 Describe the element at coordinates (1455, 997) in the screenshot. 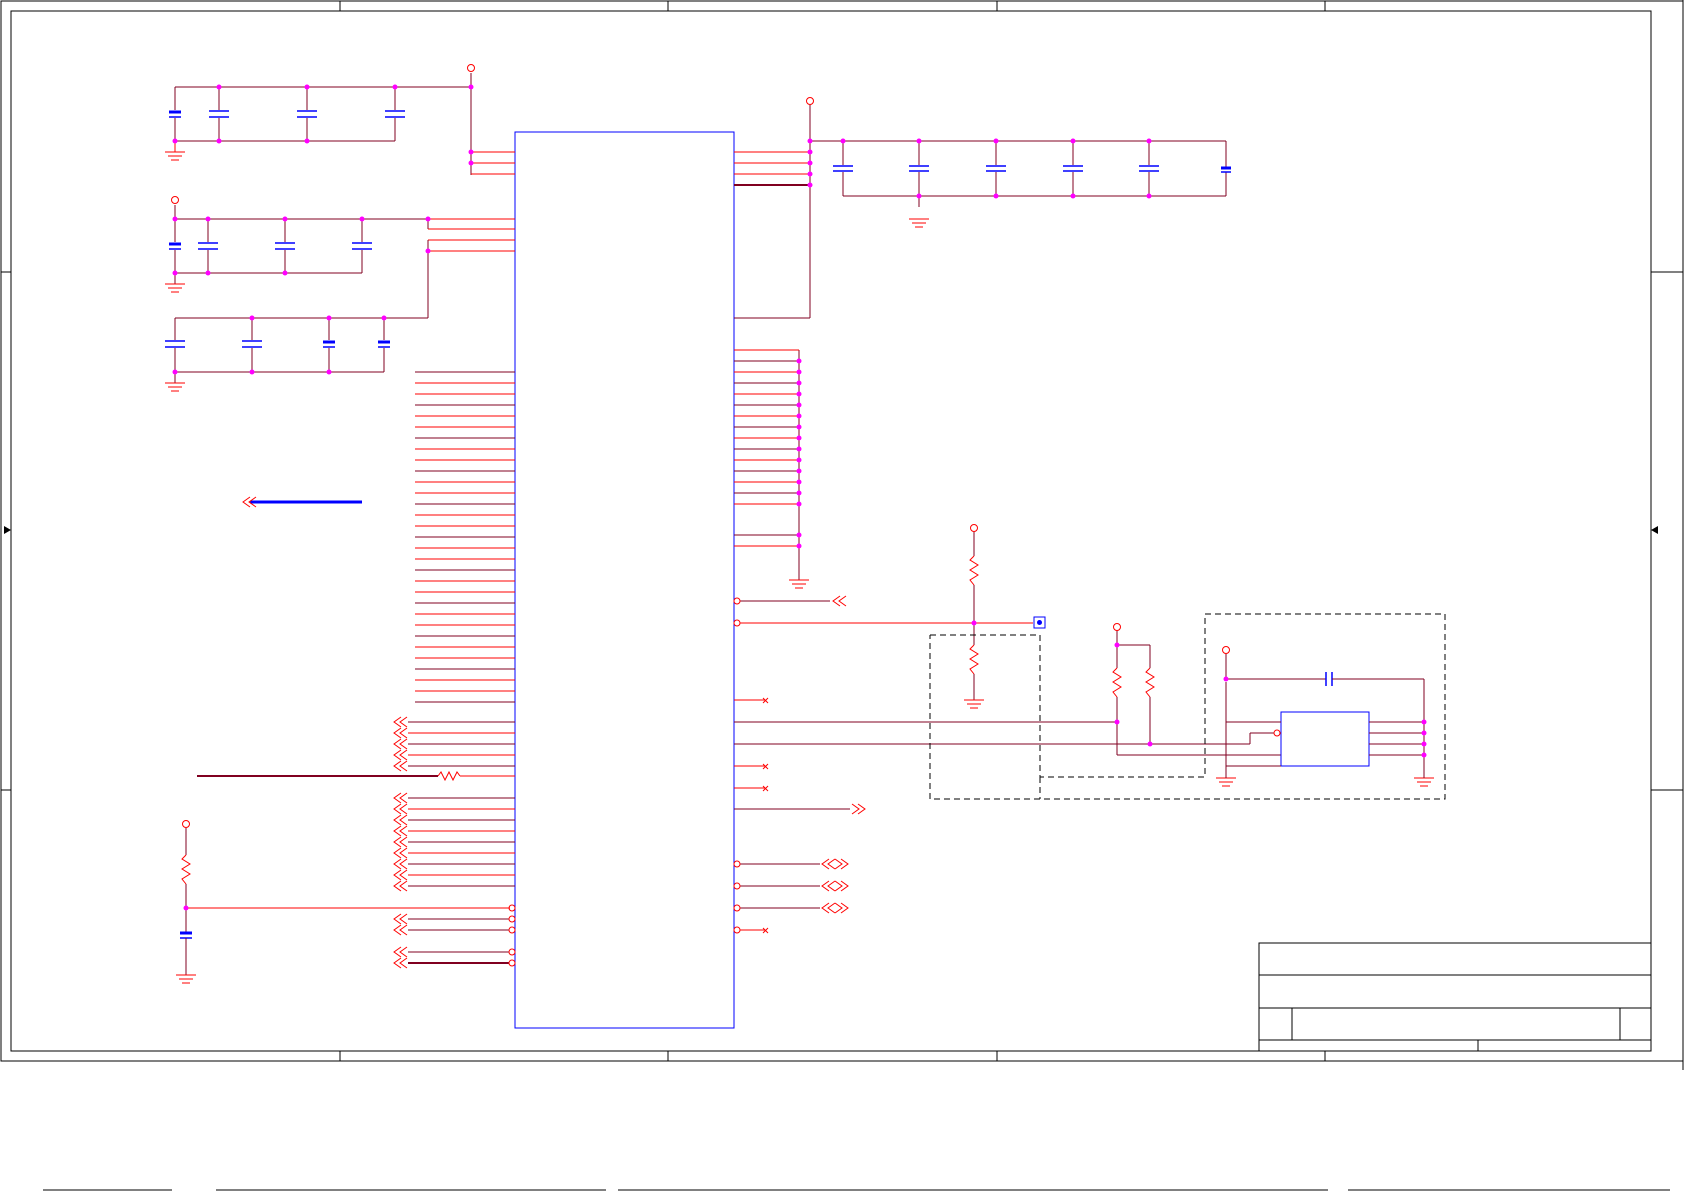

I see `title-block` at that location.